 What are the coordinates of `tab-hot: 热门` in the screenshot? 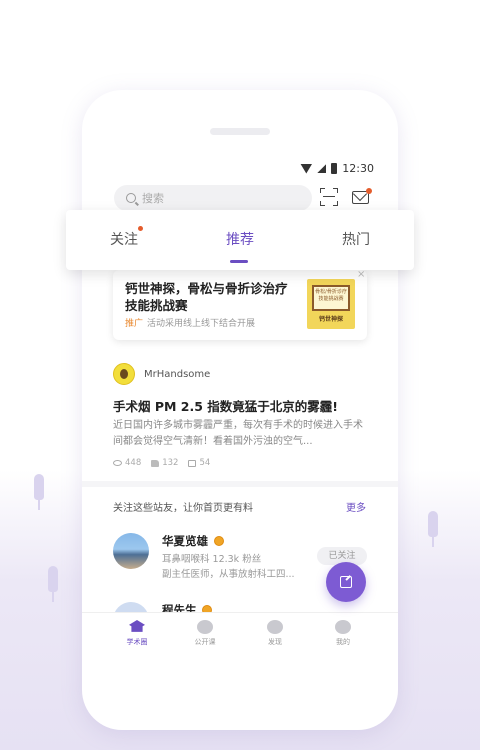 It's located at (356, 239).